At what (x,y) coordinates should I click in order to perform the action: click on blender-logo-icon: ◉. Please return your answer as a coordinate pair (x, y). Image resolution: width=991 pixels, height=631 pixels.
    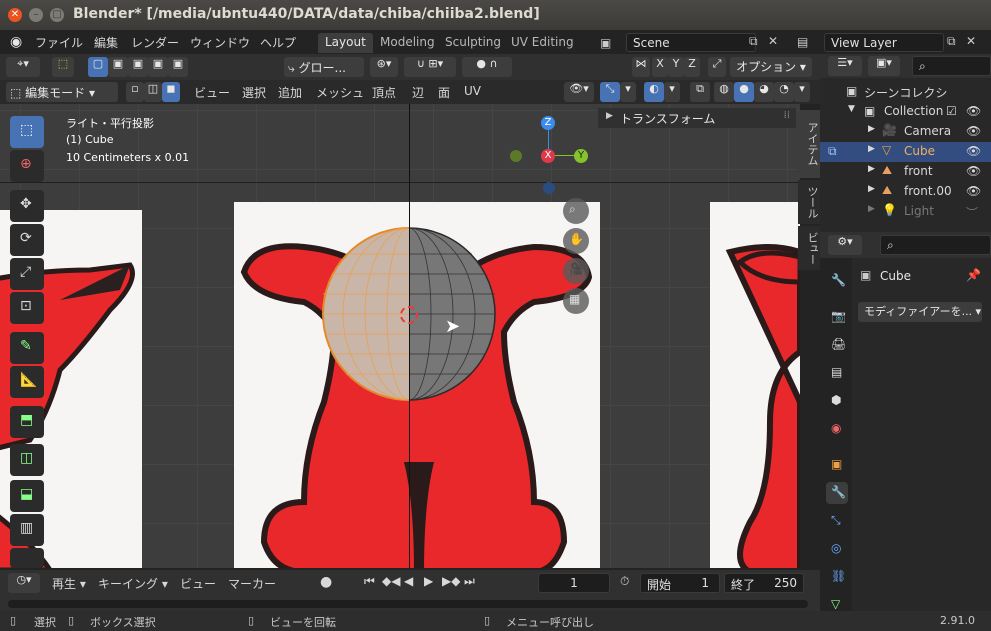
    Looking at the image, I should click on (16, 42).